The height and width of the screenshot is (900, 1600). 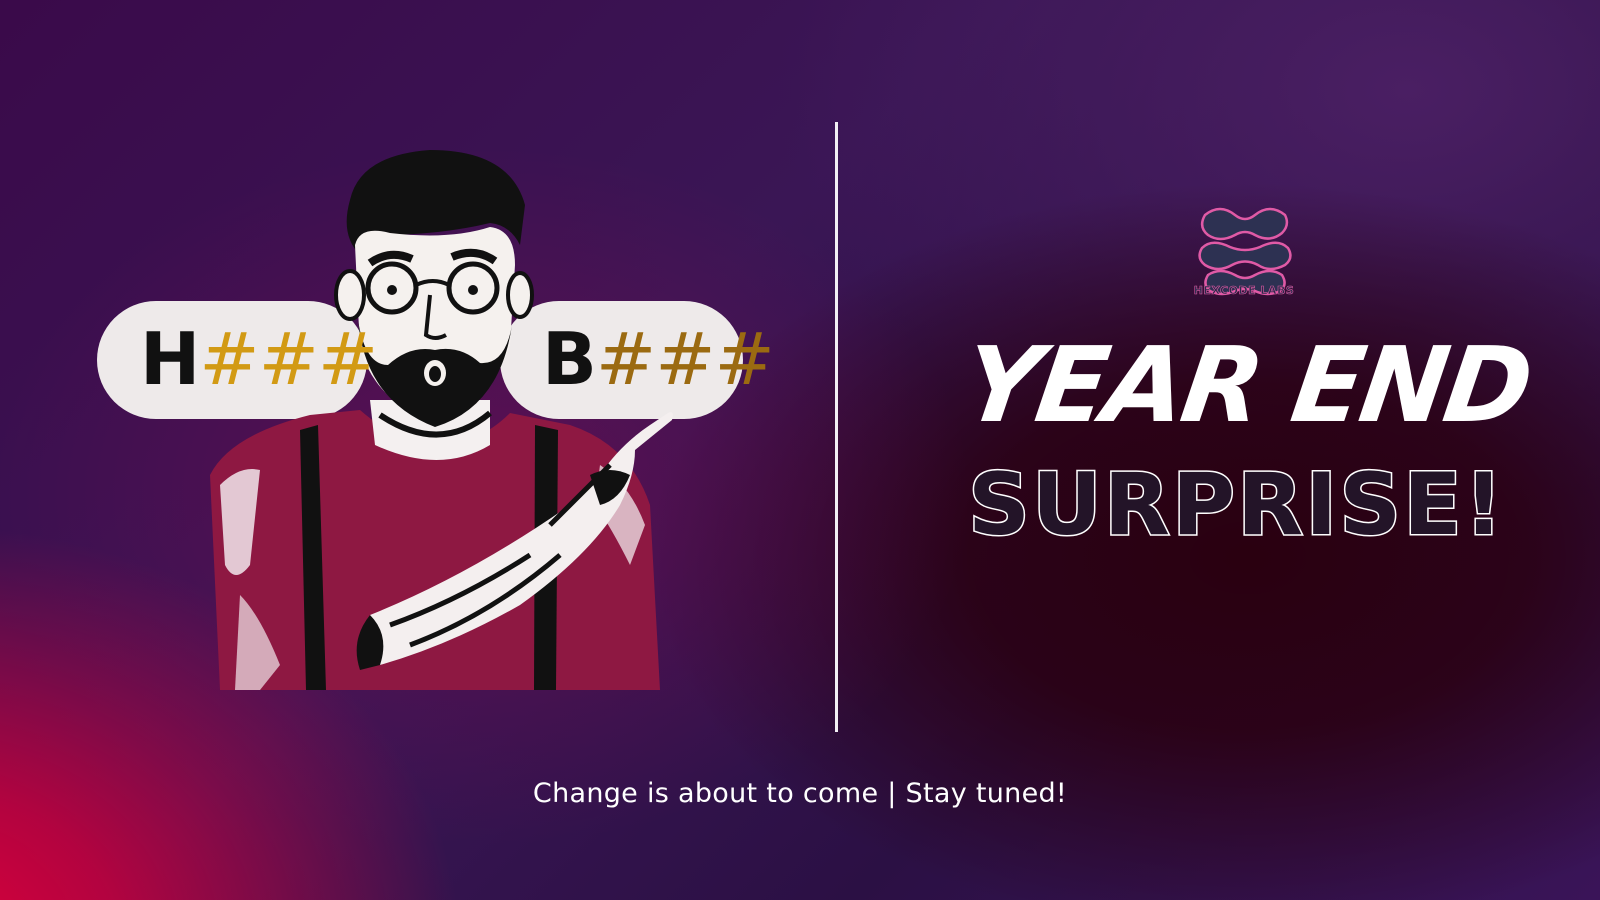 What do you see at coordinates (170, 359) in the screenshot?
I see `left-pill-letter: H` at bounding box center [170, 359].